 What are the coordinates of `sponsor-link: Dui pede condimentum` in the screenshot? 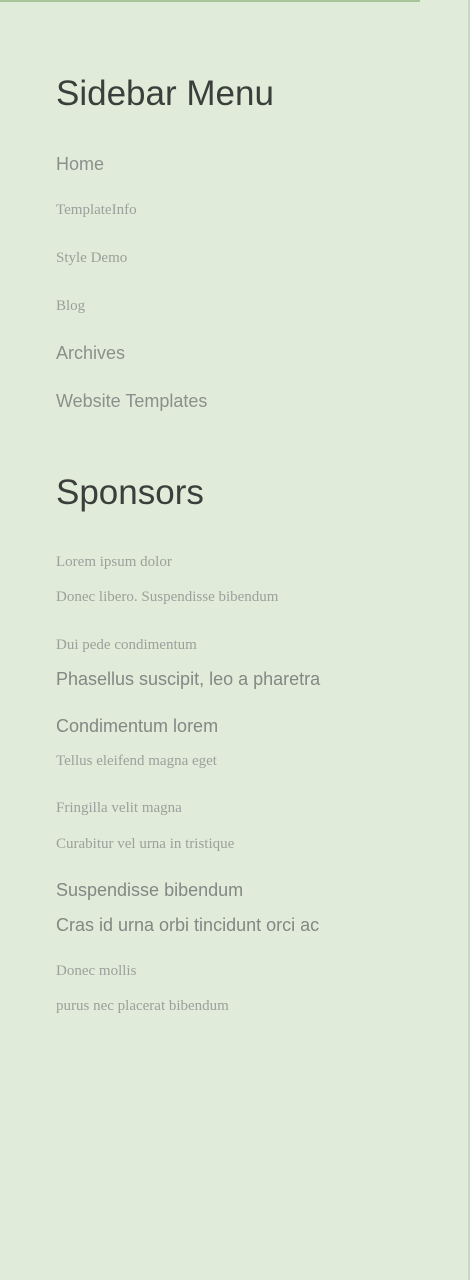 It's located at (126, 645).